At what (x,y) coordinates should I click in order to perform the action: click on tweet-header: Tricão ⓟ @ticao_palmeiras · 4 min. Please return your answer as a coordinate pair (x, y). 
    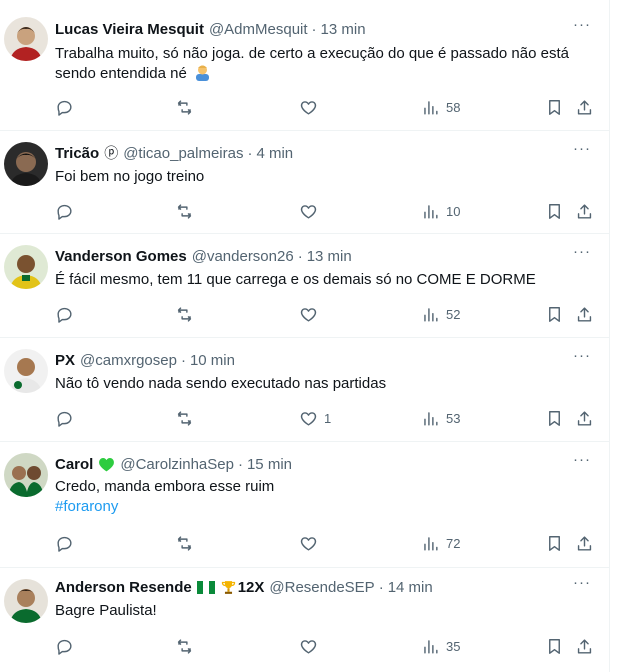
    Looking at the image, I should click on (174, 153).